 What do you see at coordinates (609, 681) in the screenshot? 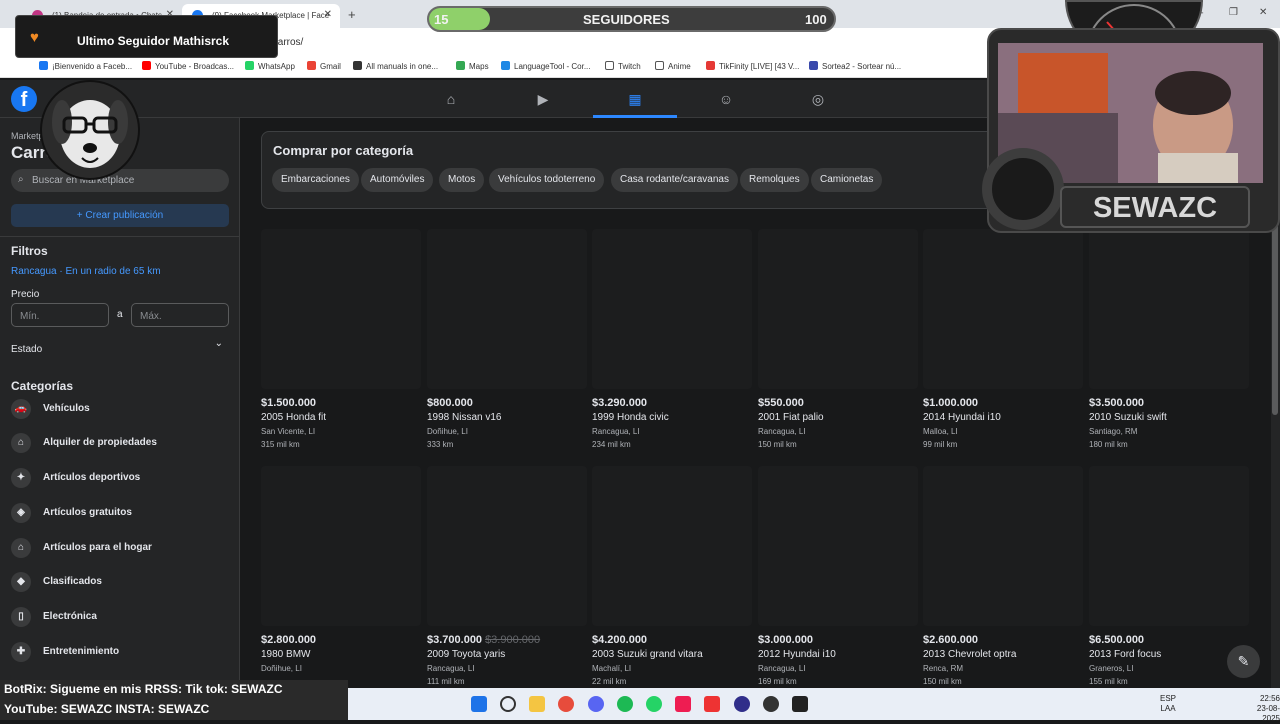
I see `listing-mileage: 22 mil km` at bounding box center [609, 681].